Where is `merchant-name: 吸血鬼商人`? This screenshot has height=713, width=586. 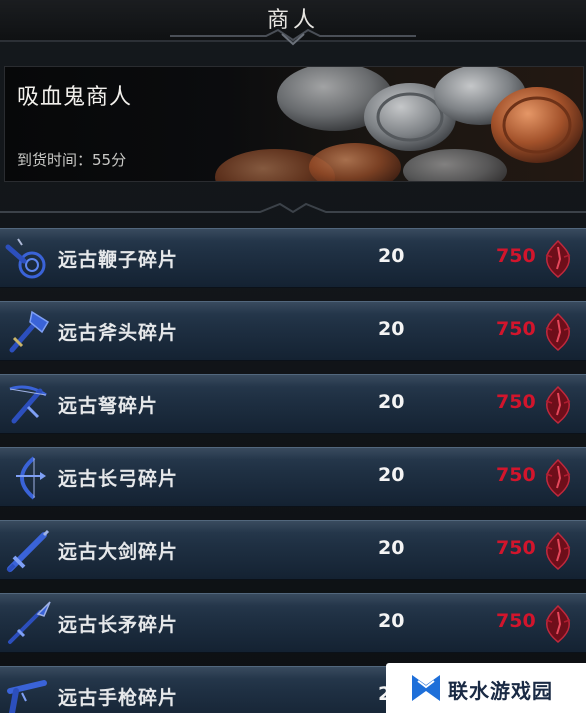 merchant-name: 吸血鬼商人 is located at coordinates (75, 97).